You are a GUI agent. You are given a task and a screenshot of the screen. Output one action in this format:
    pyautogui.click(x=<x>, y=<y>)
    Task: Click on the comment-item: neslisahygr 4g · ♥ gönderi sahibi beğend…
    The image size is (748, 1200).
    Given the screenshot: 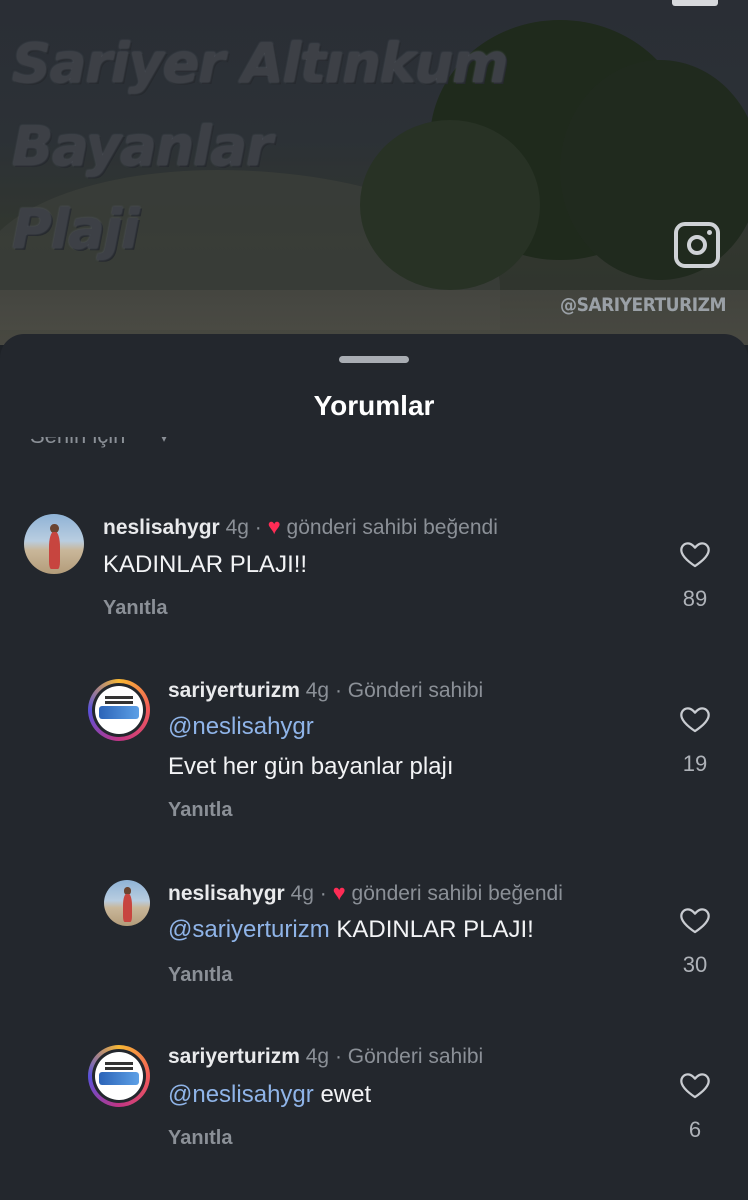 What is the action you would take?
    pyautogui.click(x=374, y=569)
    